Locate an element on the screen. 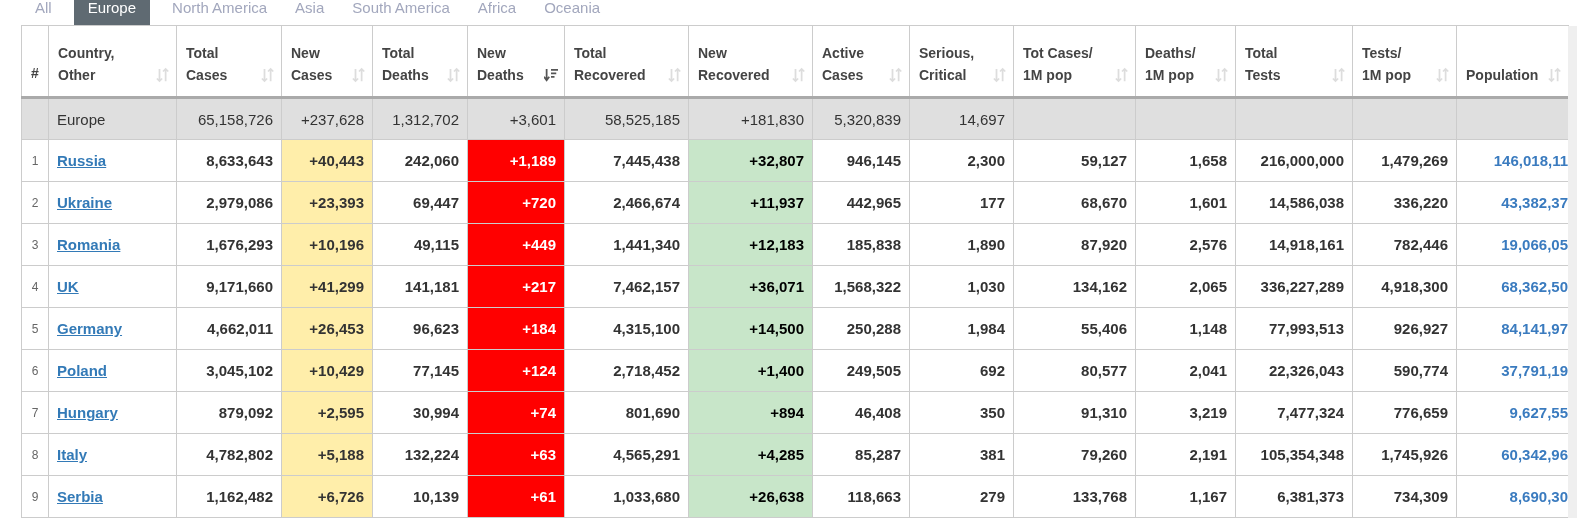  table-cell: 85,287 is located at coordinates (878, 454).